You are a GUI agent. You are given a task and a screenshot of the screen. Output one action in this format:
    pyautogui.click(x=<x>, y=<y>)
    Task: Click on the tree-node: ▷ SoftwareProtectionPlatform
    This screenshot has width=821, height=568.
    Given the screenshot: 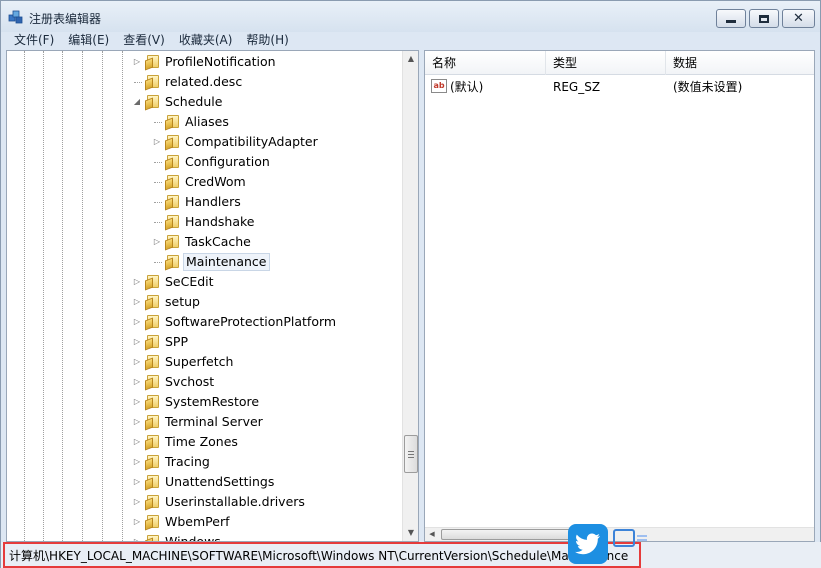 What is the action you would take?
    pyautogui.click(x=206, y=322)
    